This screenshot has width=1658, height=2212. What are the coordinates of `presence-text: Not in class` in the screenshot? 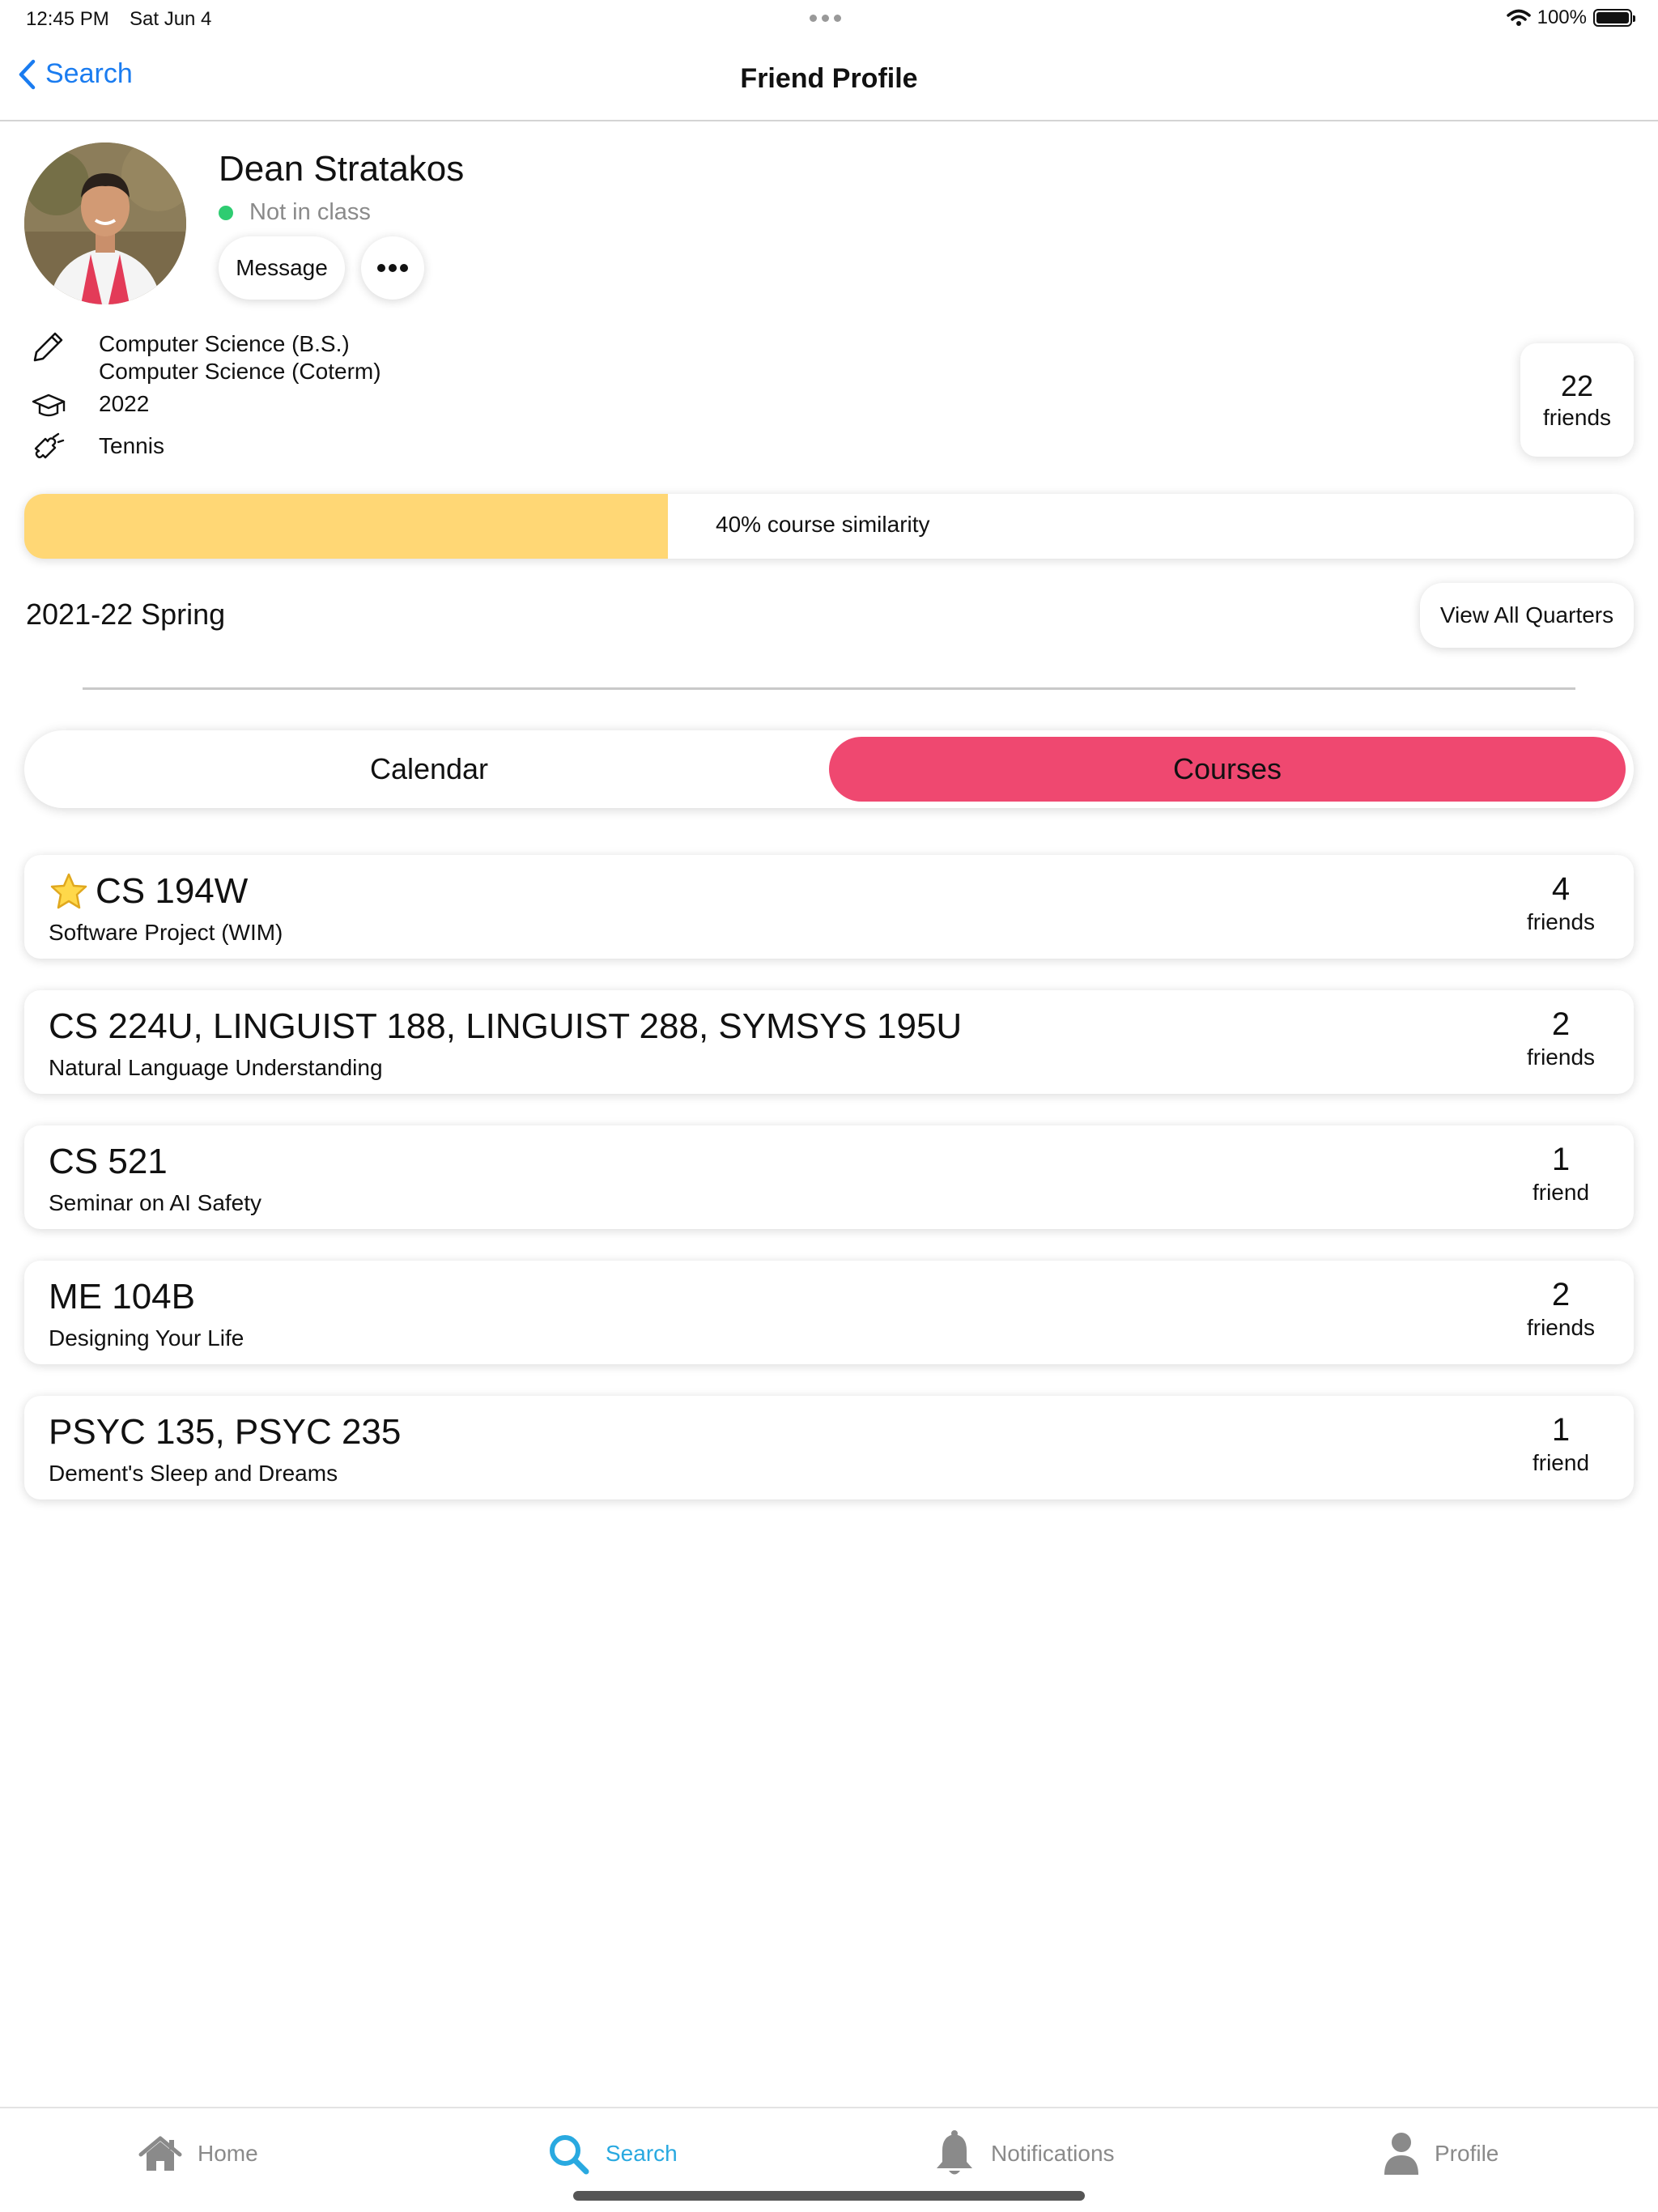 It's located at (310, 212).